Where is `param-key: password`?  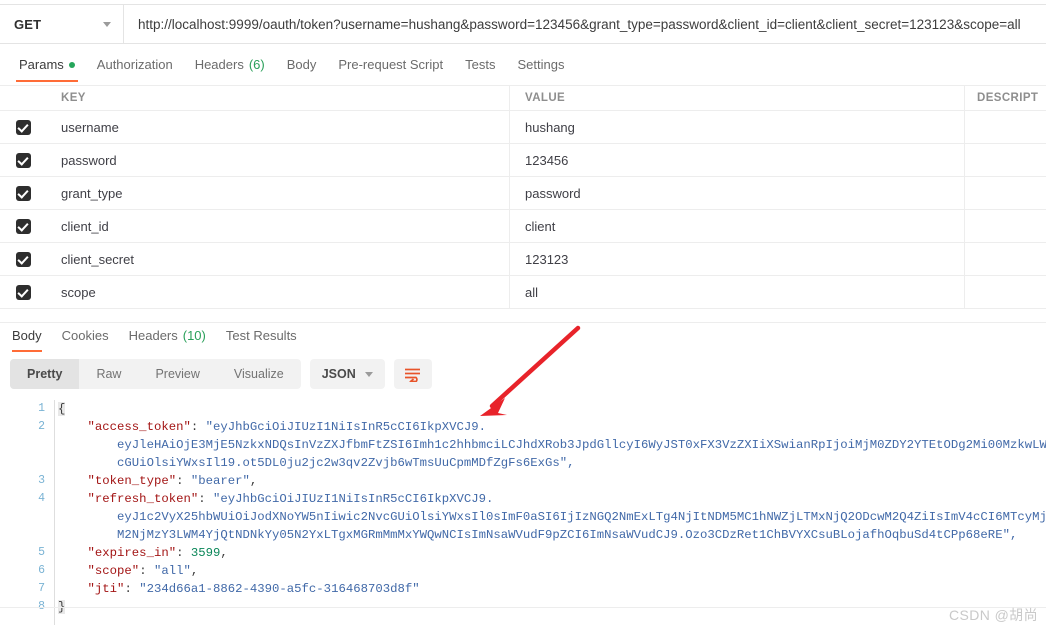 param-key: password is located at coordinates (89, 160).